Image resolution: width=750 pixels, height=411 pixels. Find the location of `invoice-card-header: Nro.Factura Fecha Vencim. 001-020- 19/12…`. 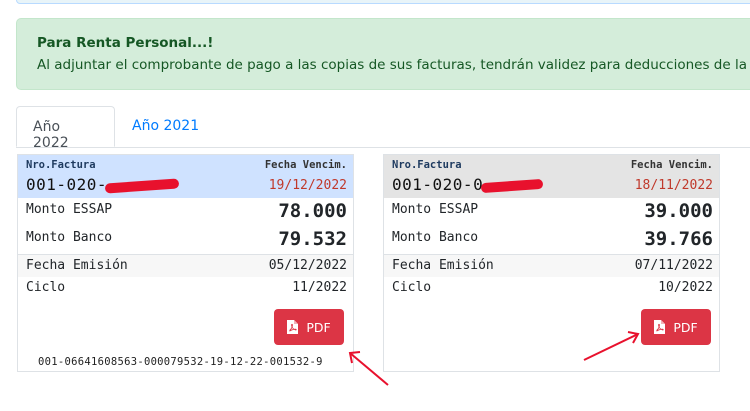

invoice-card-header: Nro.Factura Fecha Vencim. 001-020- 19/12… is located at coordinates (185, 176).